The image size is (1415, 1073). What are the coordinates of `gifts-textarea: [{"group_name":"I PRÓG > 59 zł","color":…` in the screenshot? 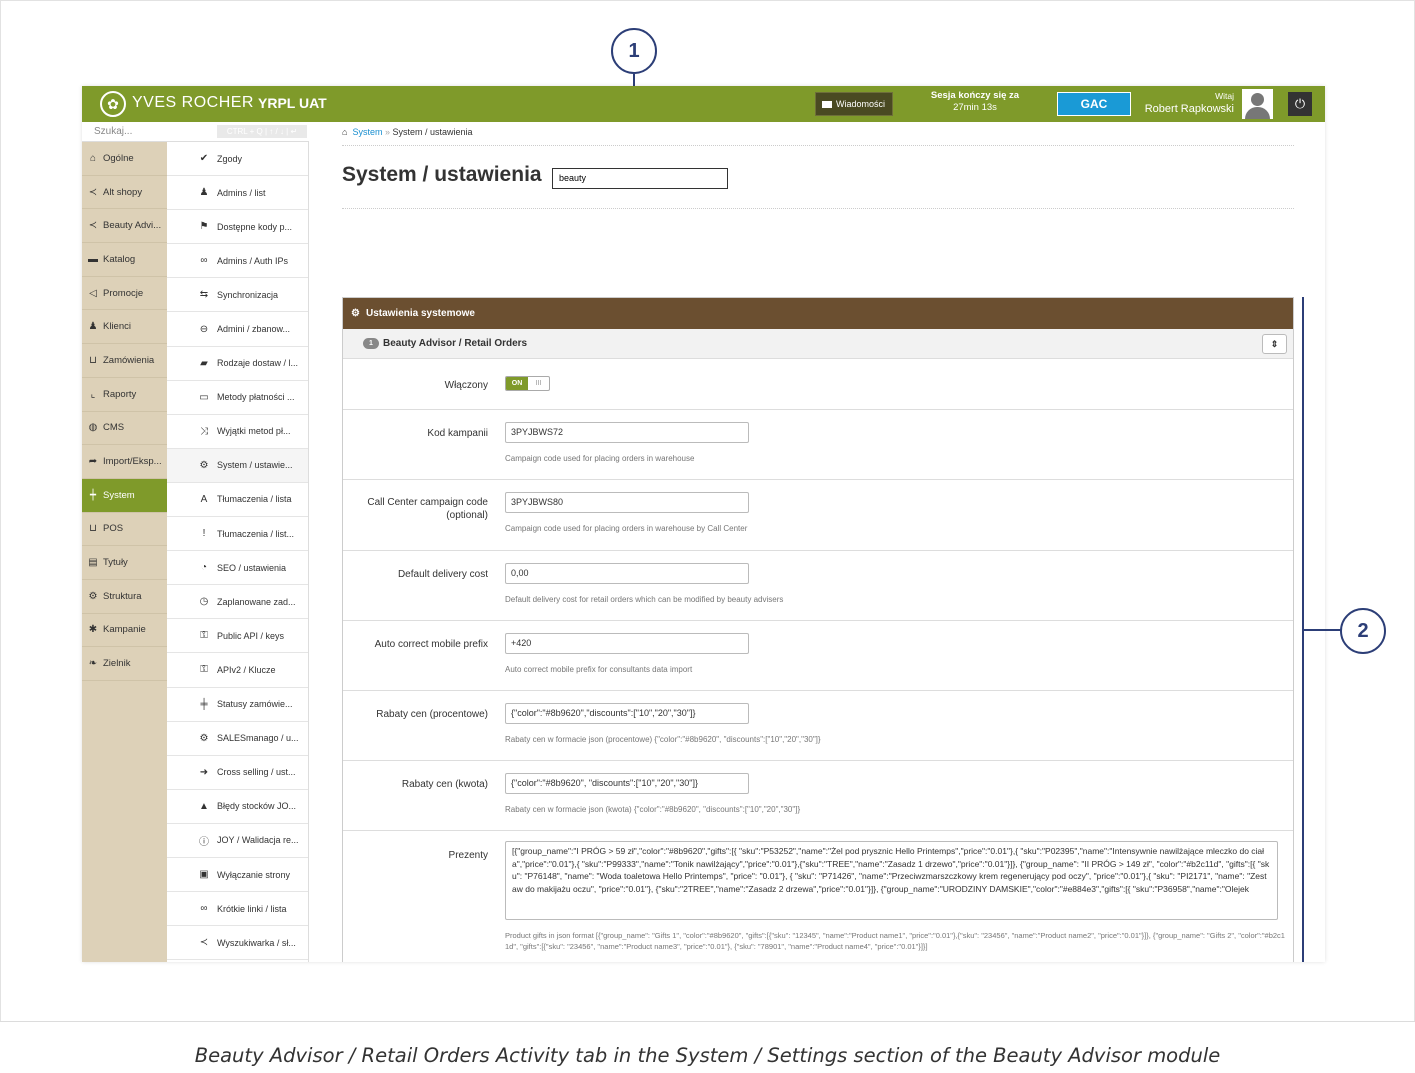 It's located at (891, 880).